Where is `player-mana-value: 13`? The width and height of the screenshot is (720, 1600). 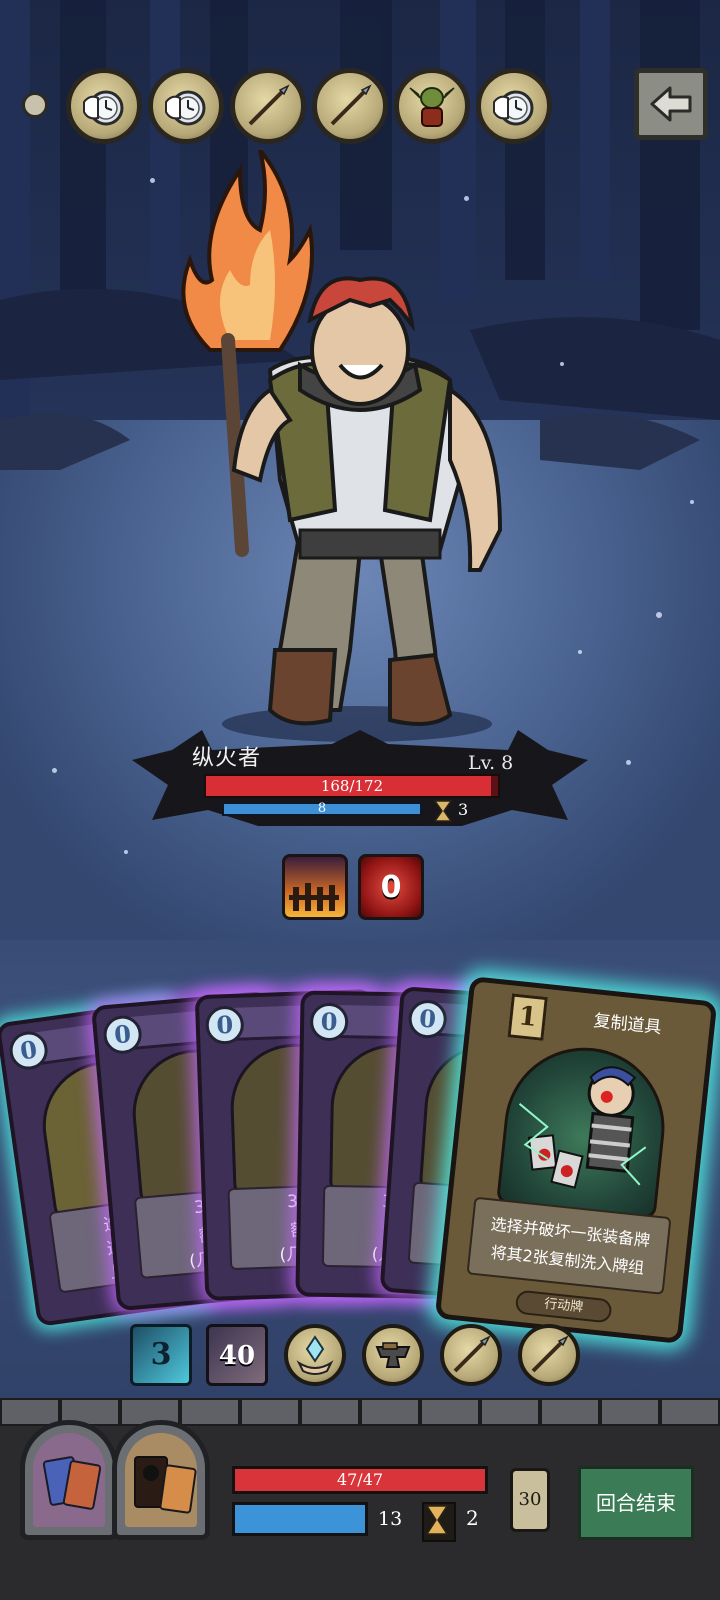 player-mana-value: 13 is located at coordinates (390, 1519).